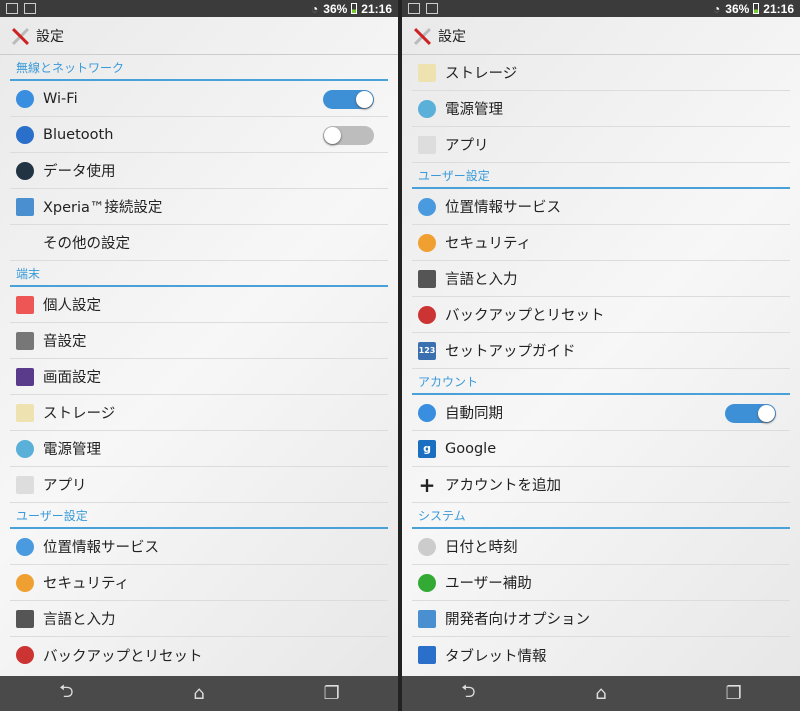 The image size is (800, 711). What do you see at coordinates (601, 516) in the screenshot?
I see `section-header: システム` at bounding box center [601, 516].